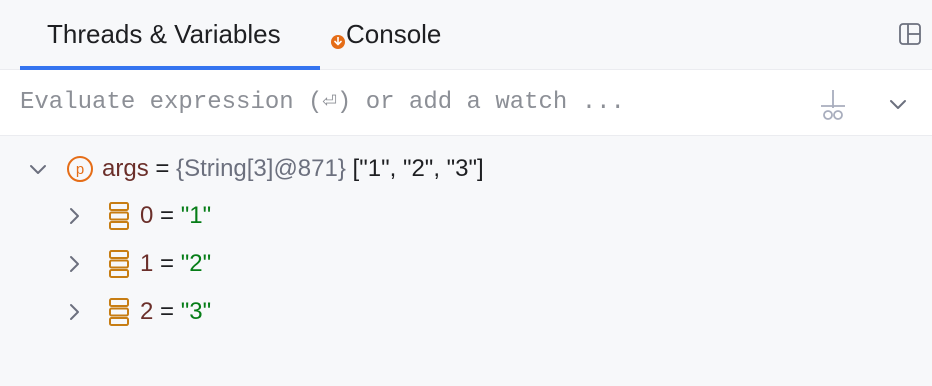 The height and width of the screenshot is (386, 932). I want to click on variable-entry: 1 = "2", so click(175, 264).